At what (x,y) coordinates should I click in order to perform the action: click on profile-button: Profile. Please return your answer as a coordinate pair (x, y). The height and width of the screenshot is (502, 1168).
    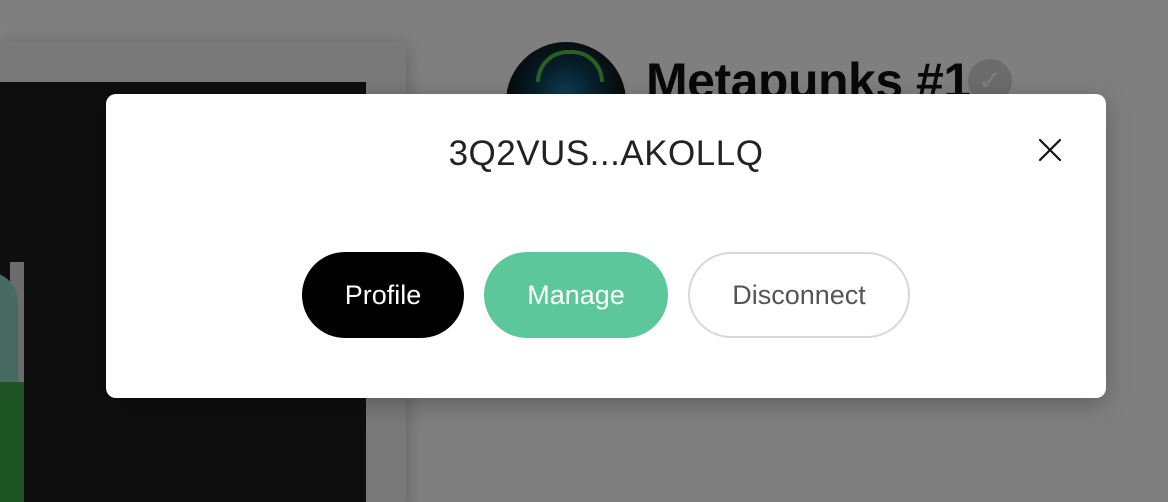
    Looking at the image, I should click on (383, 295).